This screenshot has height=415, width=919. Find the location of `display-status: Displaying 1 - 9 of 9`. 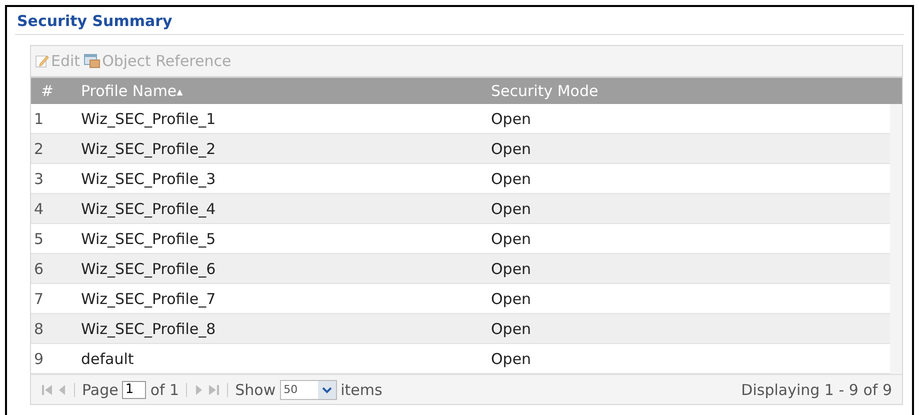

display-status: Displaying 1 - 9 of 9 is located at coordinates (816, 389).